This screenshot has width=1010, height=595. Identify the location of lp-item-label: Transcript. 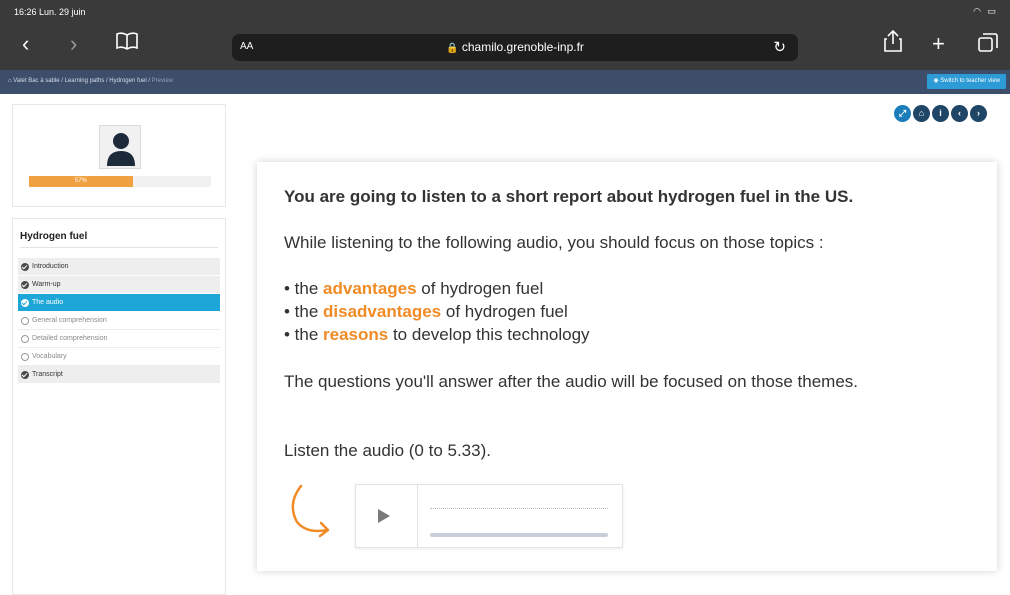
(47, 374).